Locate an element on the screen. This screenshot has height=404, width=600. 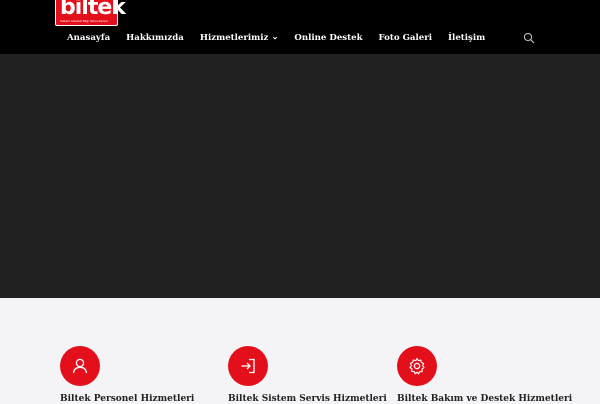
nav-item-online-destek: Online Destek is located at coordinates (328, 38).